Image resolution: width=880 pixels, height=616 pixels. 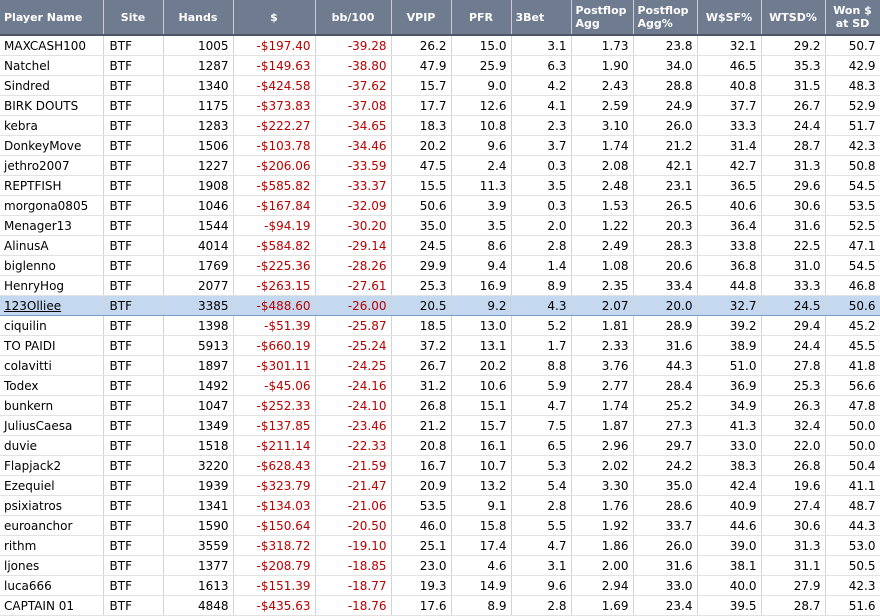 What do you see at coordinates (665, 385) in the screenshot?
I see `postflop-agg-pct-cell: 28.4` at bounding box center [665, 385].